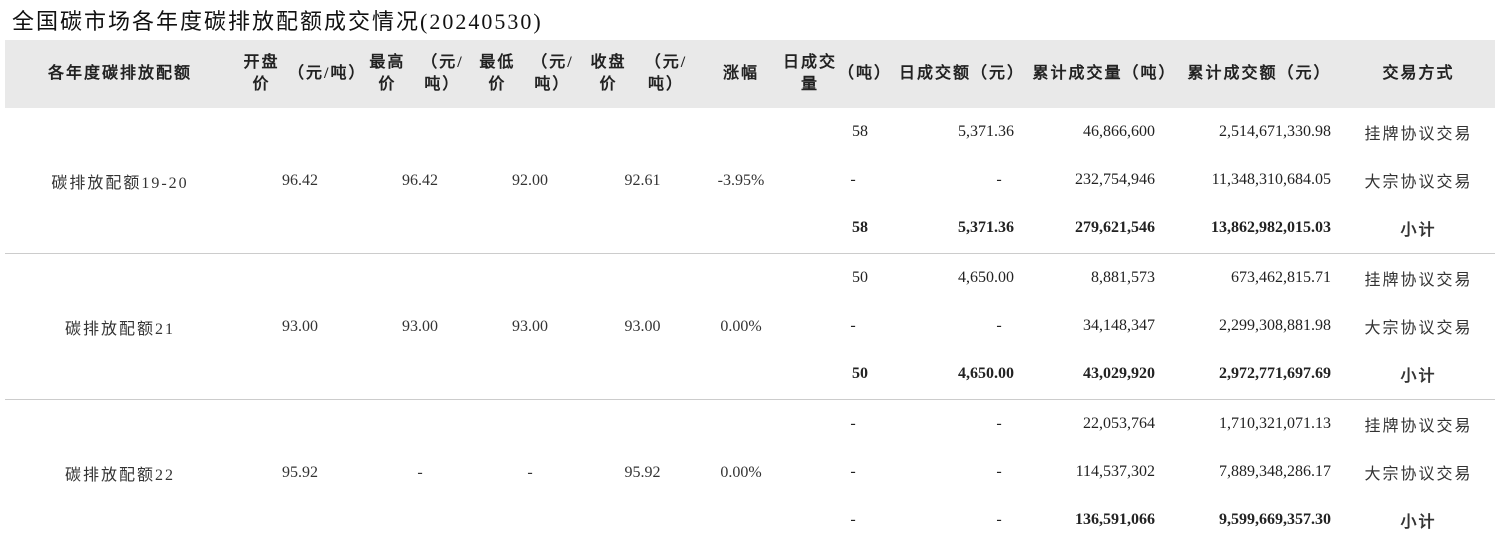 The width and height of the screenshot is (1500, 545). Describe the element at coordinates (750, 278) in the screenshot. I see `table-row: 50 4,650.00 8,881,573 673,462,815.71 挂牌协议交易` at that location.